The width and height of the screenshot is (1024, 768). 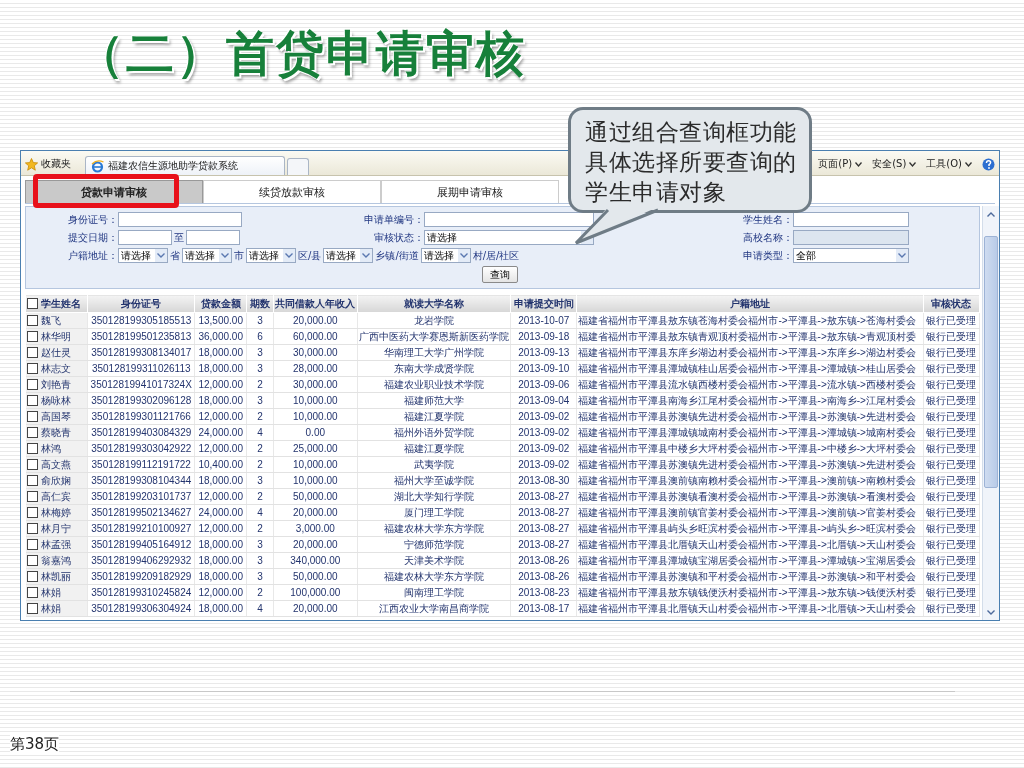 What do you see at coordinates (114, 191) in the screenshot?
I see `tab: 贷款申请审核` at bounding box center [114, 191].